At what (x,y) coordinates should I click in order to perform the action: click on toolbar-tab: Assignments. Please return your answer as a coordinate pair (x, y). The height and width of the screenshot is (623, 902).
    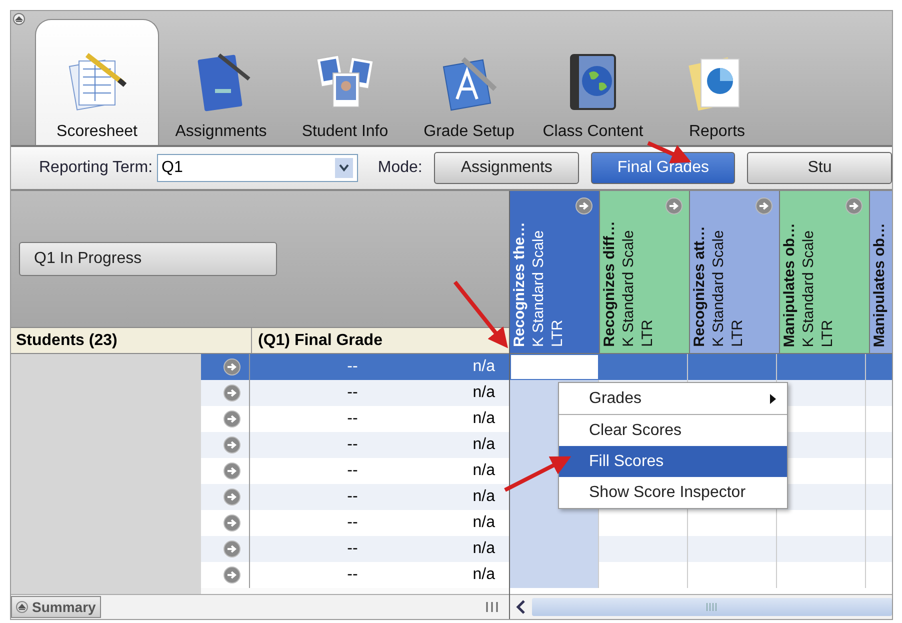
    Looking at the image, I should click on (221, 82).